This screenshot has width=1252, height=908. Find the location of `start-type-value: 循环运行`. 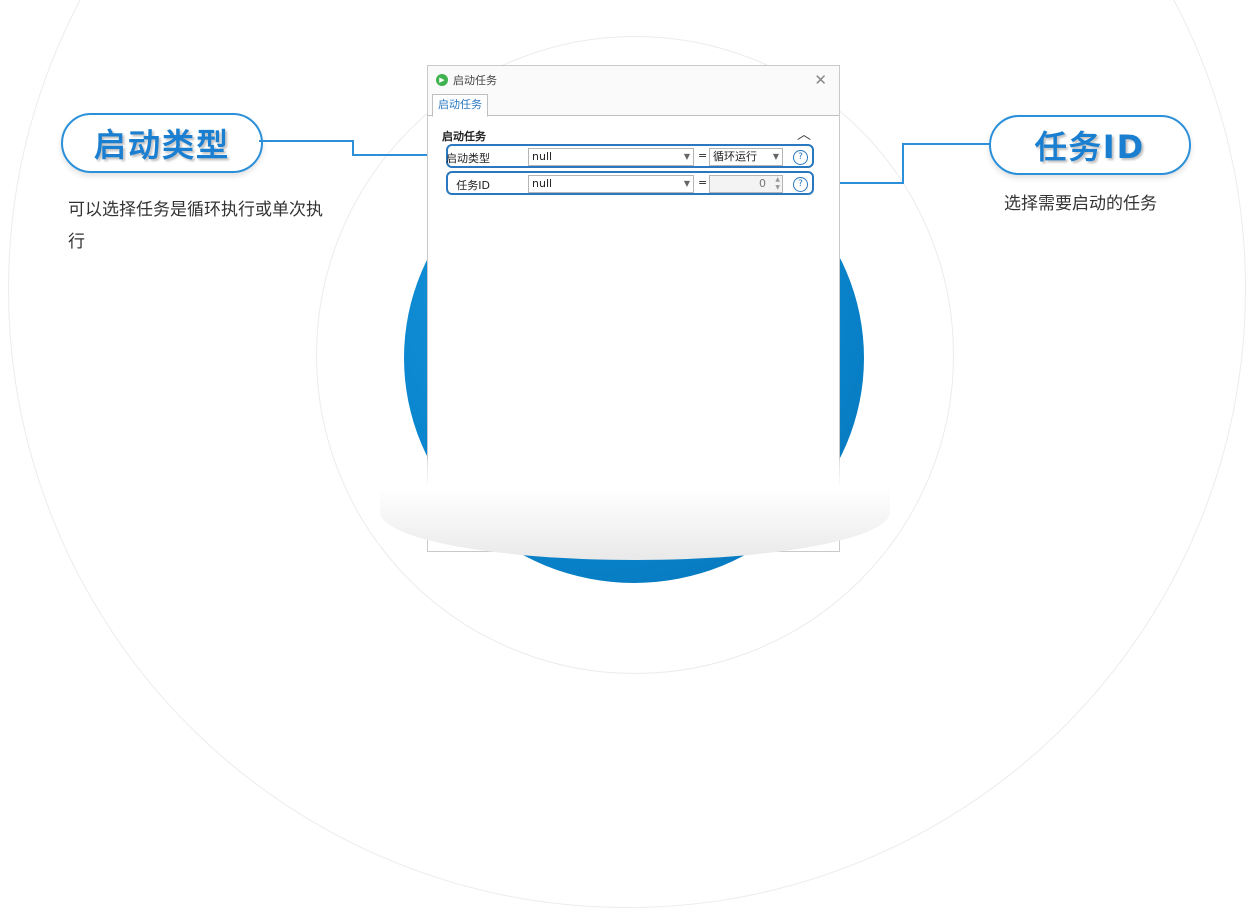

start-type-value: 循环运行 is located at coordinates (735, 156).